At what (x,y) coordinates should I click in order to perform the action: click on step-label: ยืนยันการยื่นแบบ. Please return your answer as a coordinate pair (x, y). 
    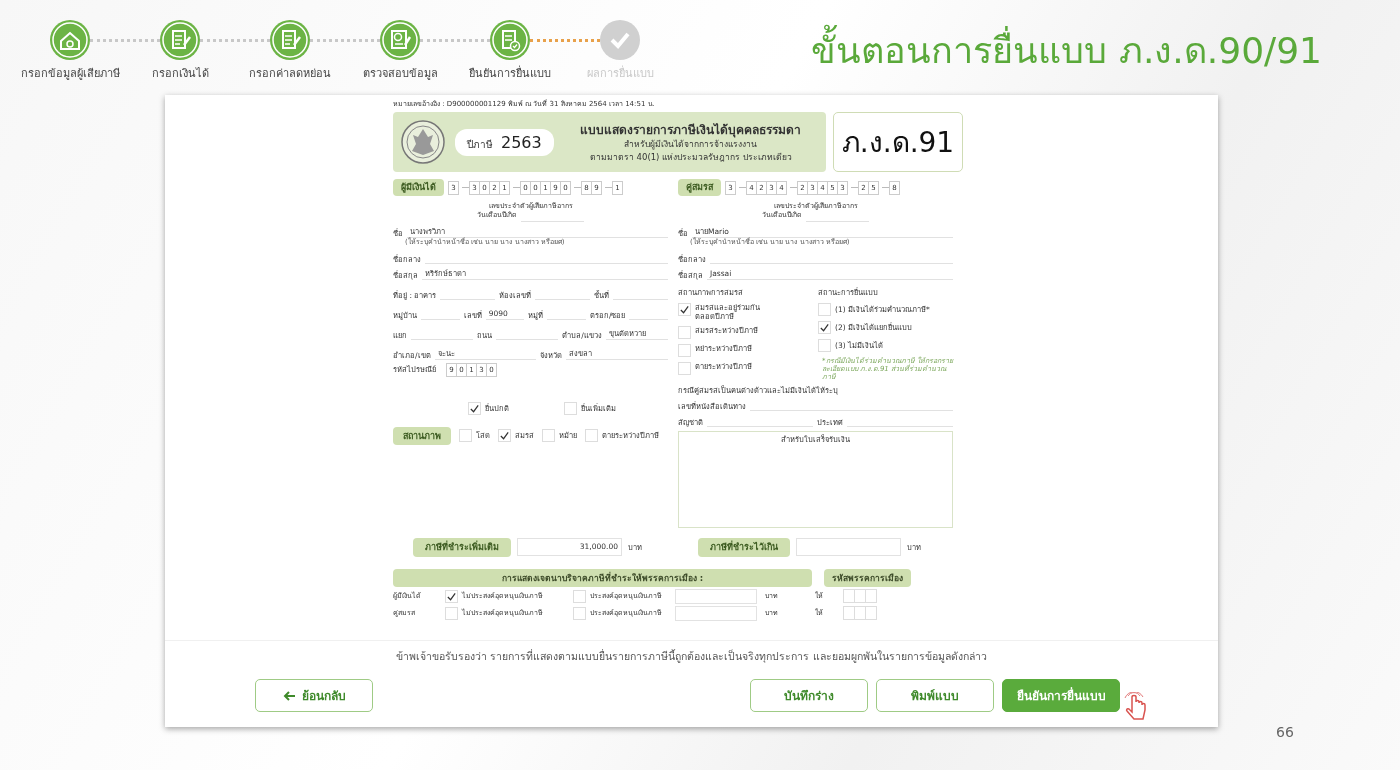
    Looking at the image, I should click on (510, 73).